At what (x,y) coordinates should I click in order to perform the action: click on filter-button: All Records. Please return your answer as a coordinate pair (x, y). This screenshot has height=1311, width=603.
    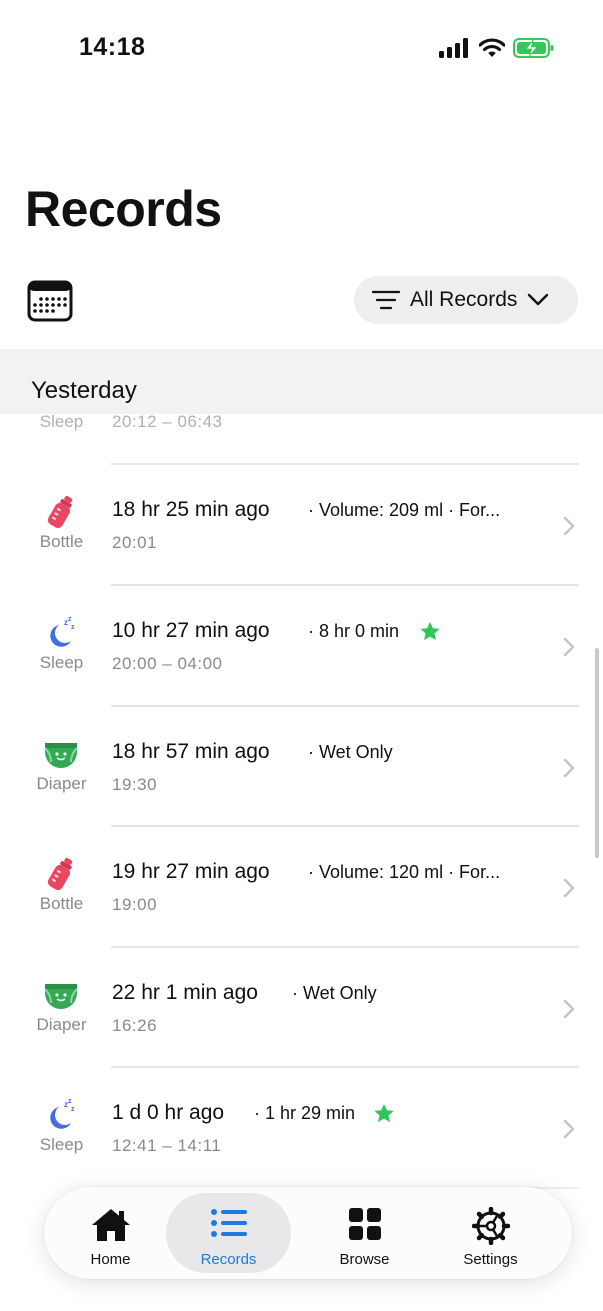
    Looking at the image, I should click on (466, 300).